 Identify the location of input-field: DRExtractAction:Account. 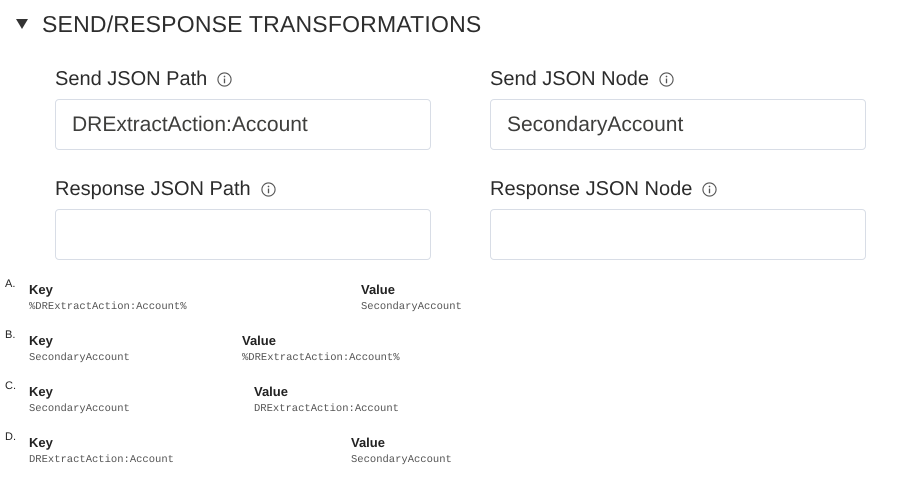
(243, 124).